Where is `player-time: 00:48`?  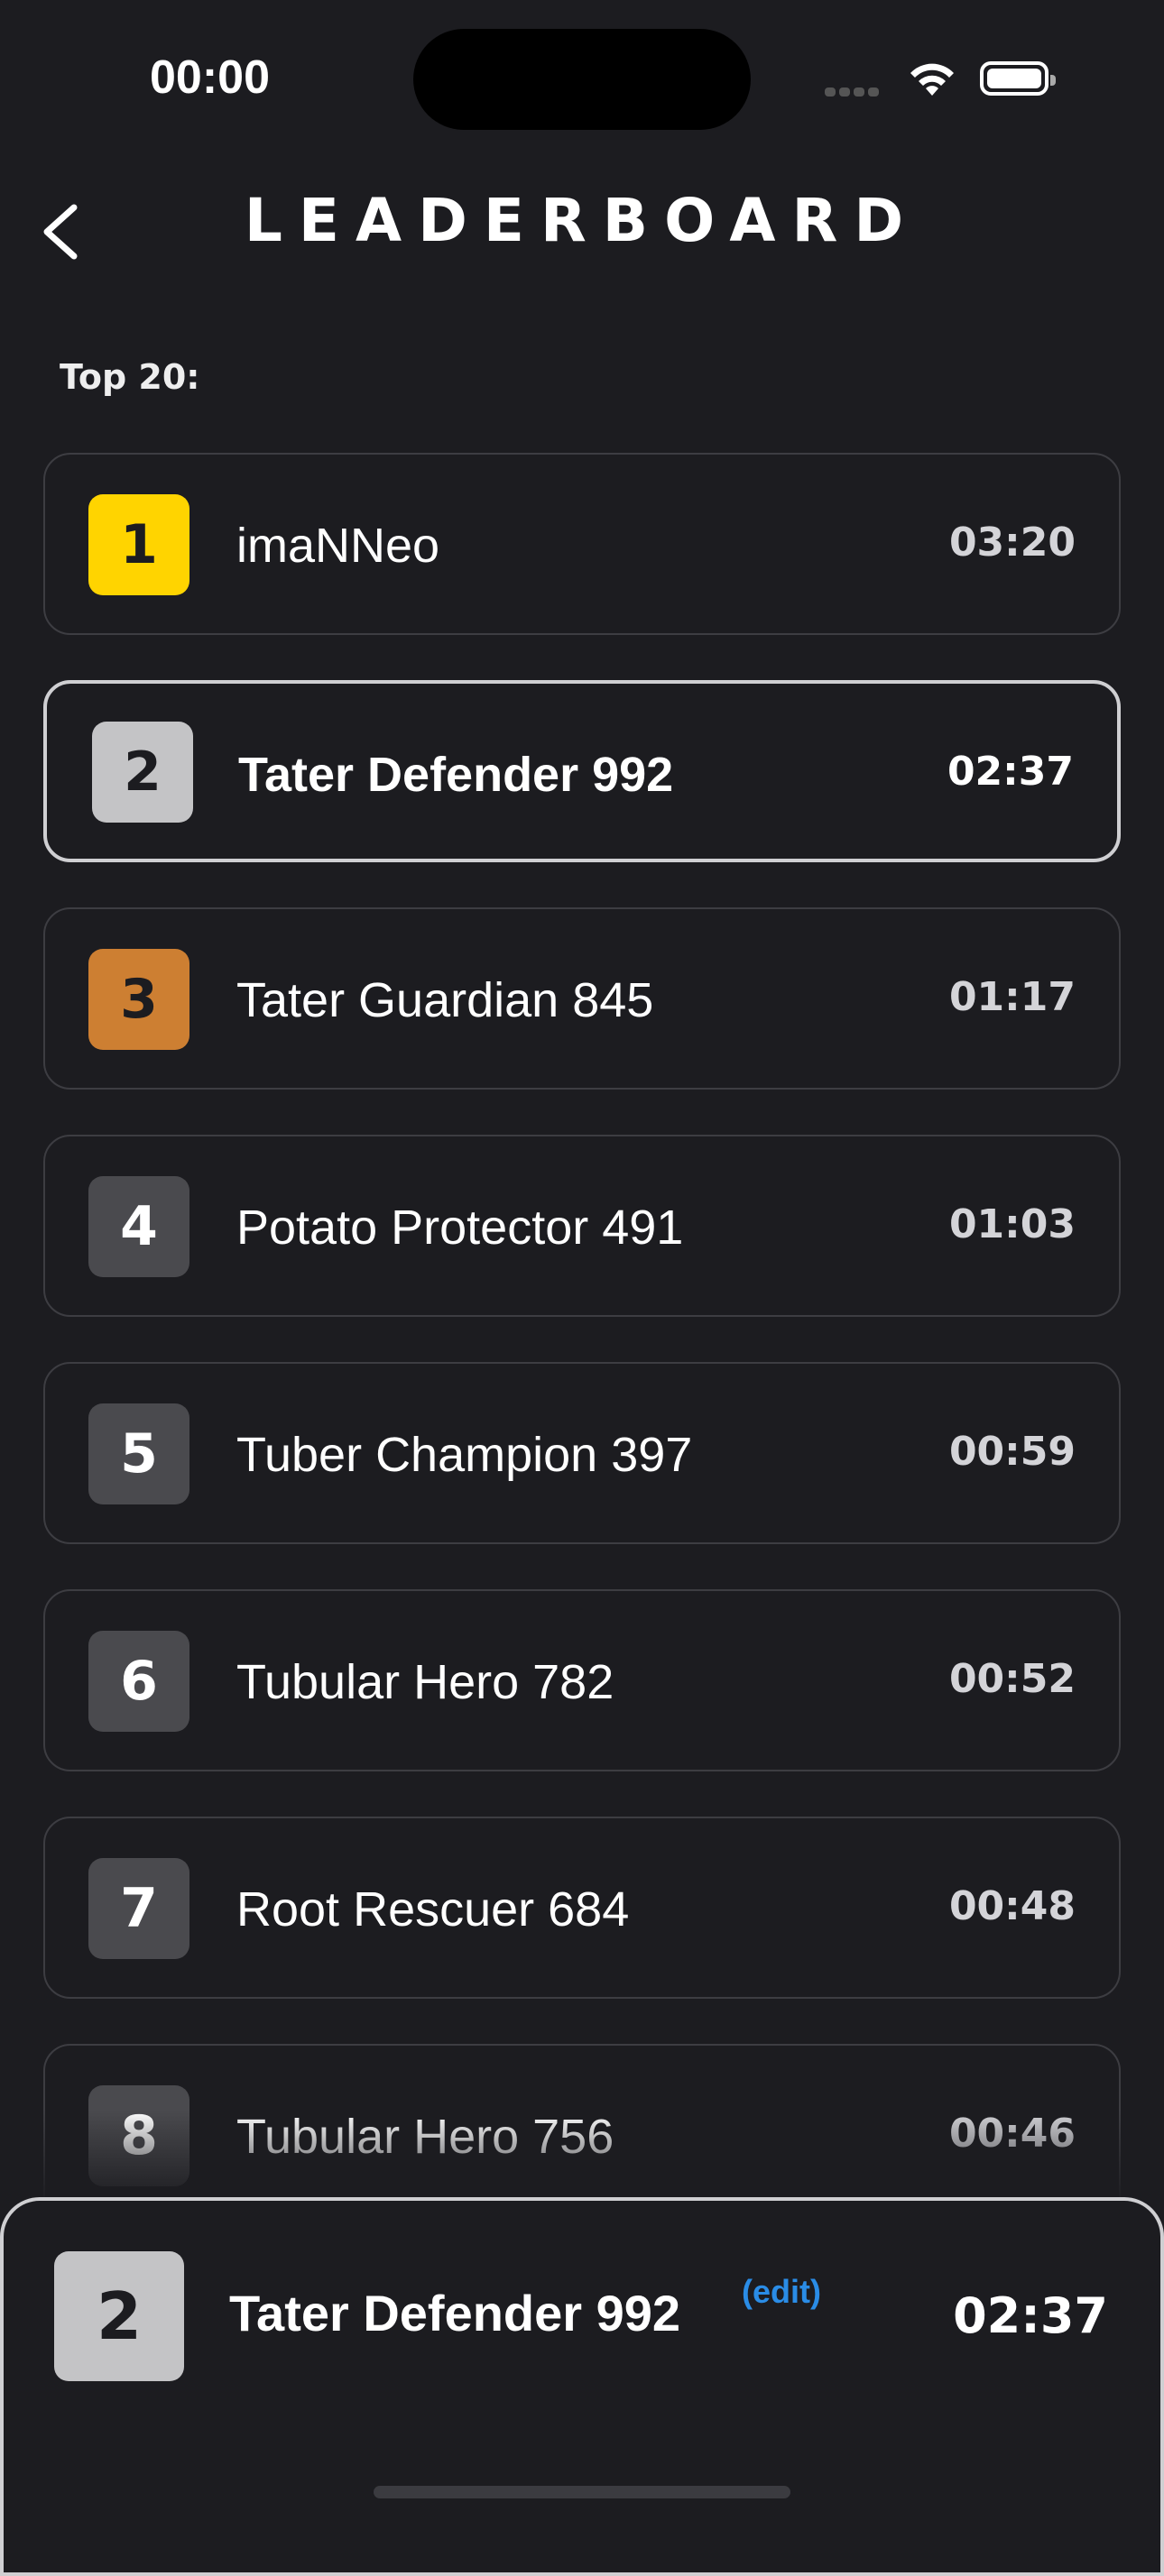
player-time: 00:48 is located at coordinates (1012, 1906).